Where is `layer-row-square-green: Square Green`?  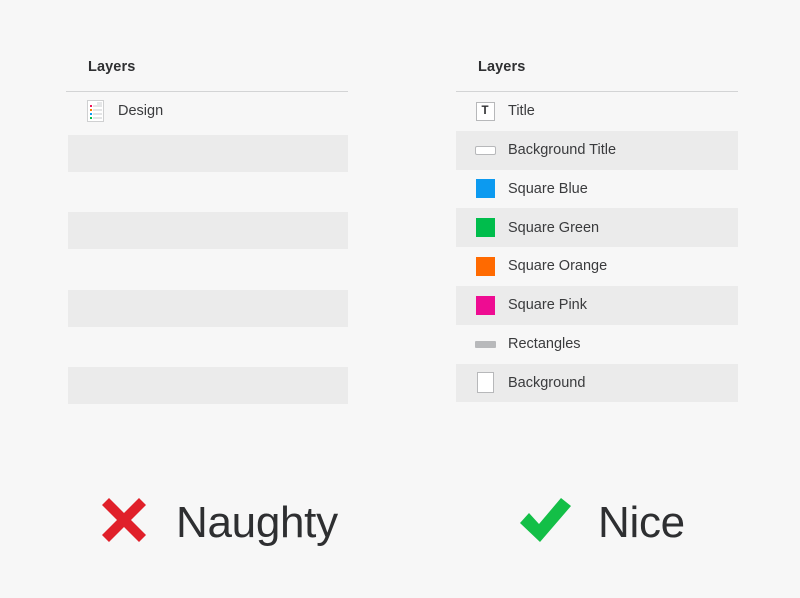
layer-row-square-green: Square Green is located at coordinates (597, 228).